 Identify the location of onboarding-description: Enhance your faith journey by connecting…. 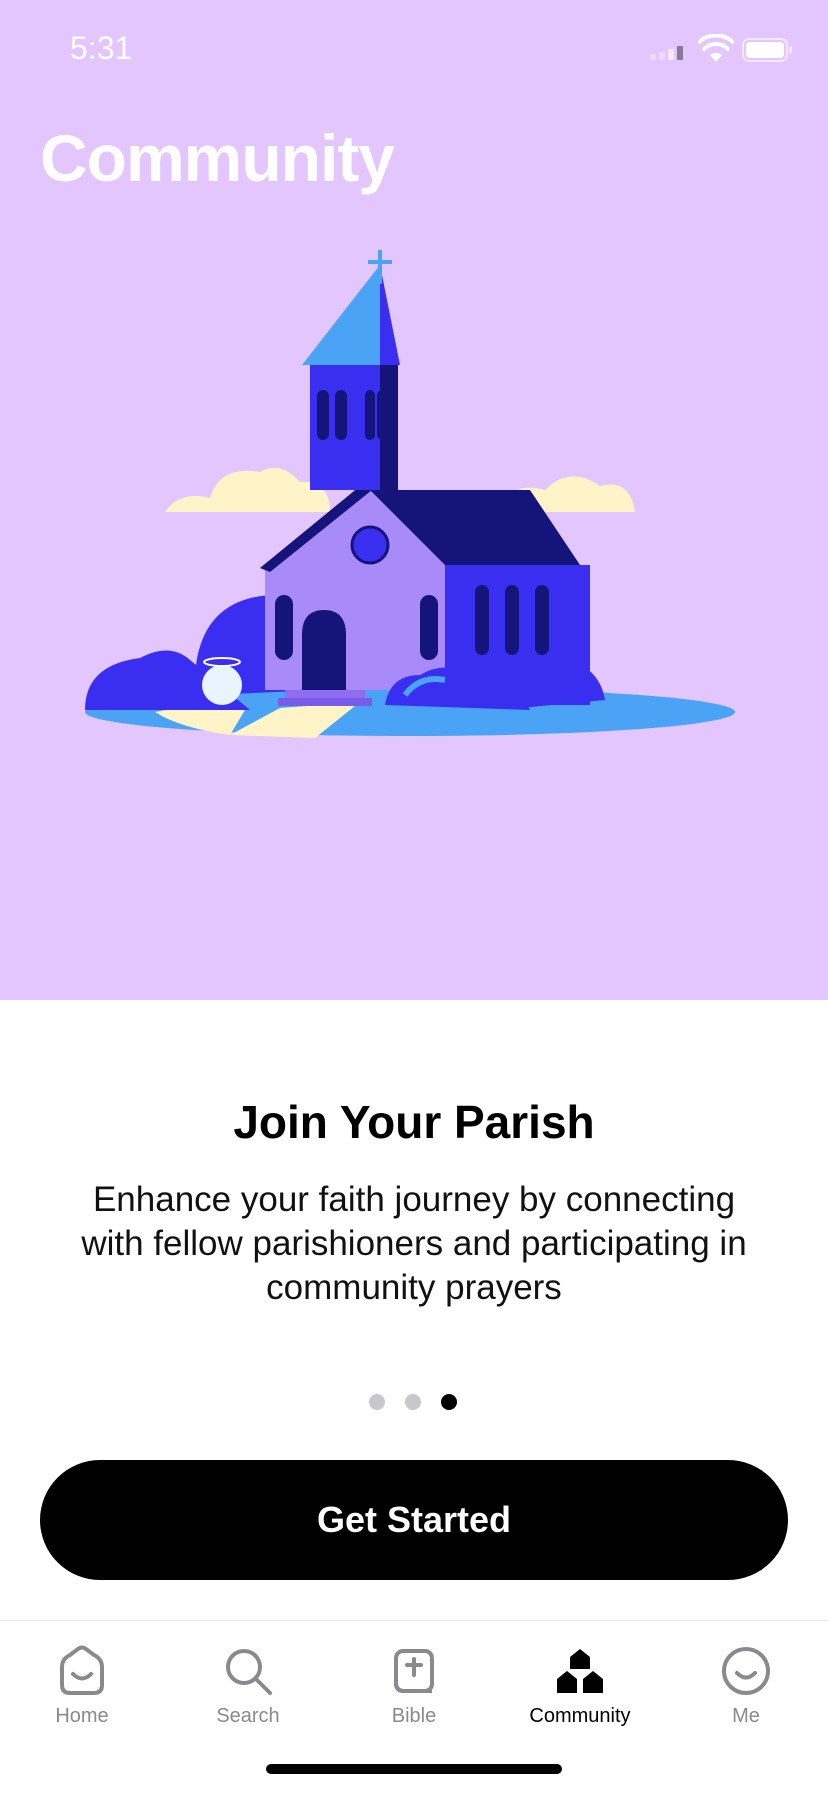
(414, 1243).